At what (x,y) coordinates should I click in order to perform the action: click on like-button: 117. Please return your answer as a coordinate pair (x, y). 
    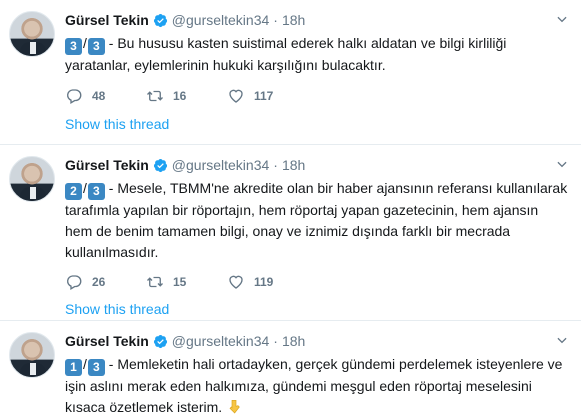
    Looking at the image, I should click on (267, 96).